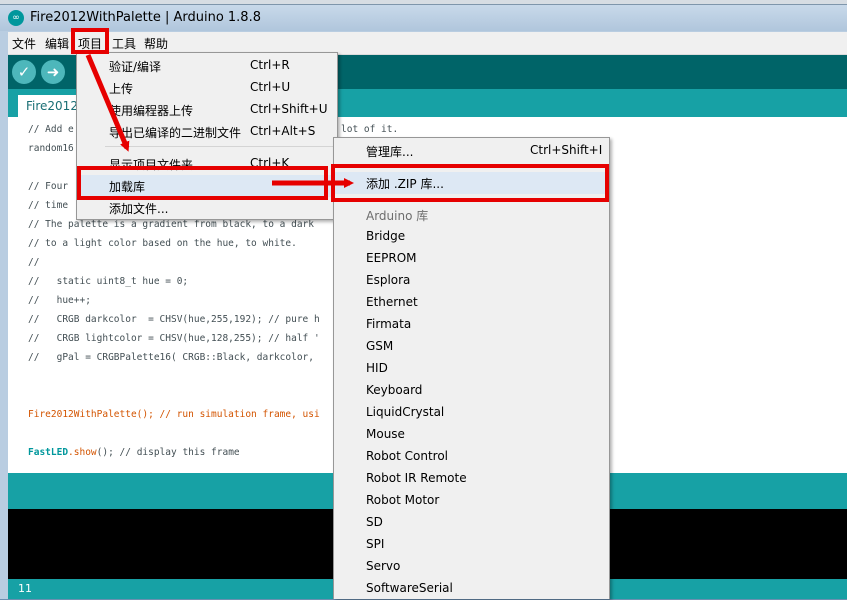 Image resolution: width=847 pixels, height=600 pixels. I want to click on annotation-arrow-down, so click(107, 103).